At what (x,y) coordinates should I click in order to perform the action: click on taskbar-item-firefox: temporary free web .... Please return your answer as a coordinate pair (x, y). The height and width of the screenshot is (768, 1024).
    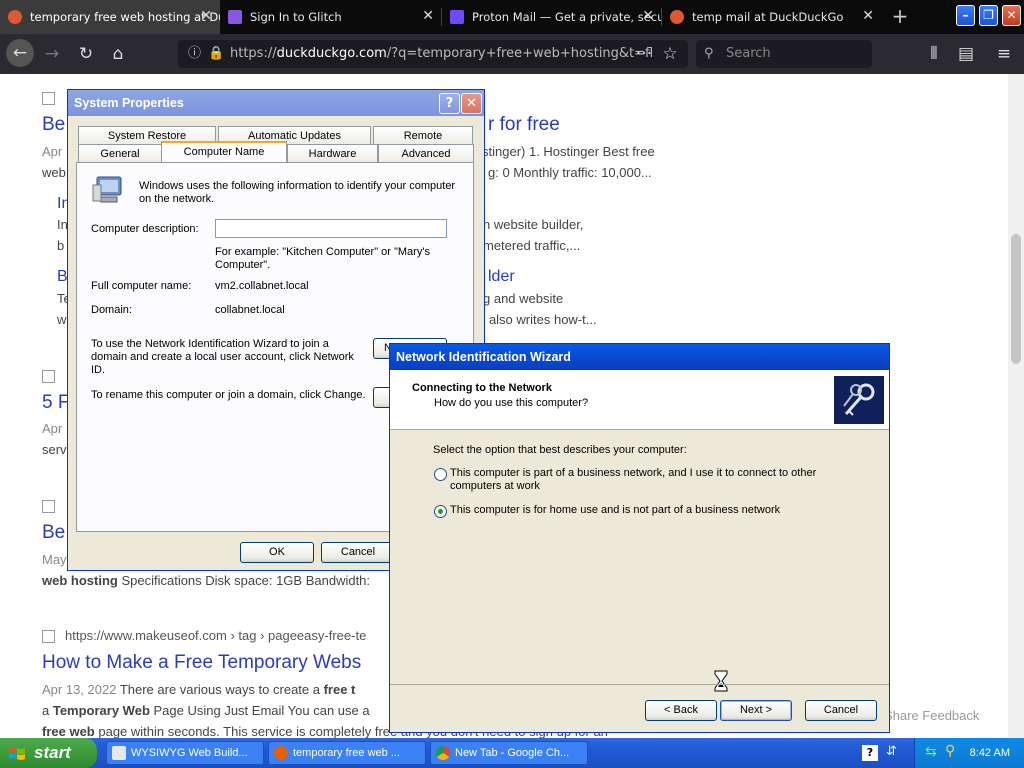
    Looking at the image, I should click on (347, 753).